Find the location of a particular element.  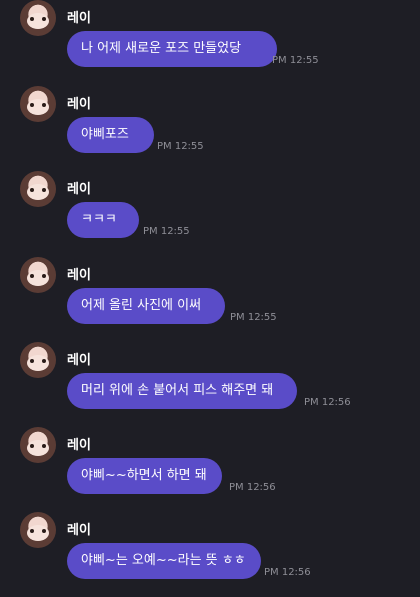

message-bubble: 어제 올린 사진에 이써 is located at coordinates (146, 306).